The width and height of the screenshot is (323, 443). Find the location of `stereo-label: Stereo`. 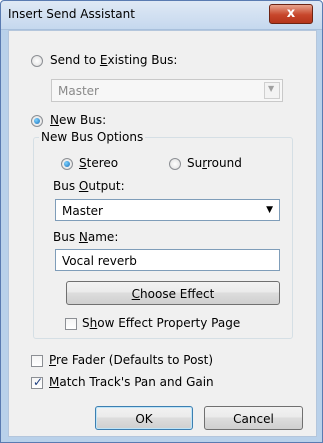

stereo-label: Stereo is located at coordinates (98, 163).